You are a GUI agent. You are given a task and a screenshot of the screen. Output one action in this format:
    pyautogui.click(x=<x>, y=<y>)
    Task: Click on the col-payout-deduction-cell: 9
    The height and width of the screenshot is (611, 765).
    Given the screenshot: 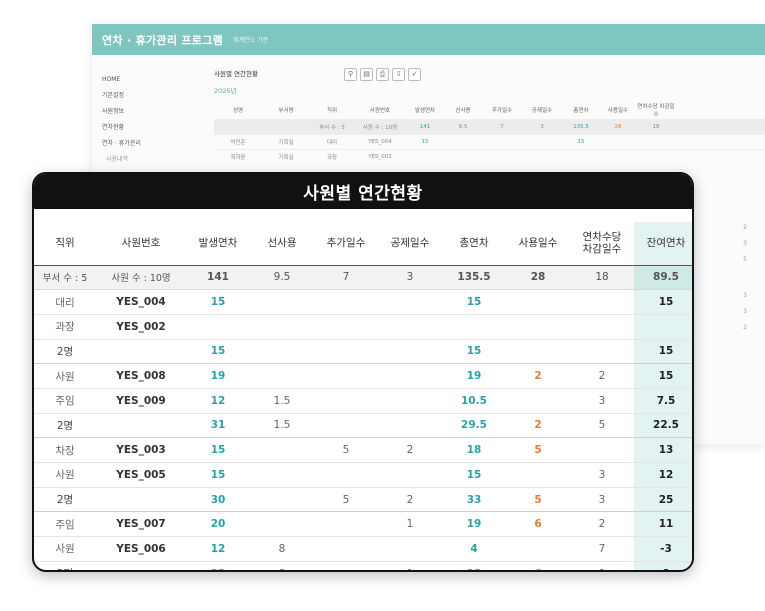 What is the action you would take?
    pyautogui.click(x=602, y=565)
    